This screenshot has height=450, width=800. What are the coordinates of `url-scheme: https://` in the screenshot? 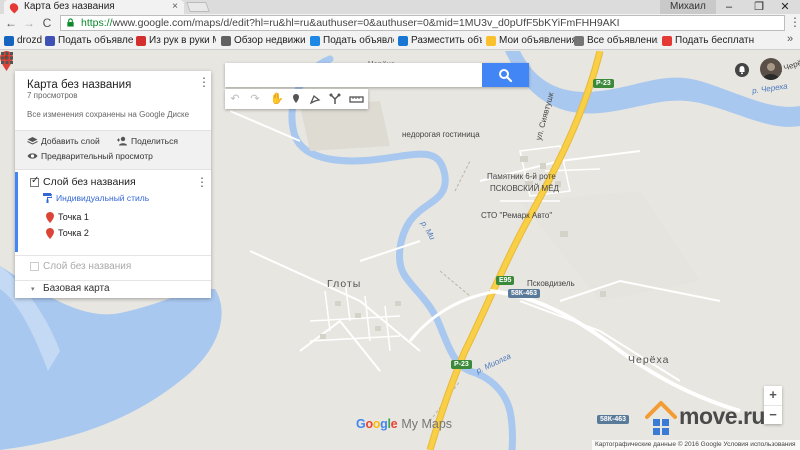 It's located at (97, 23).